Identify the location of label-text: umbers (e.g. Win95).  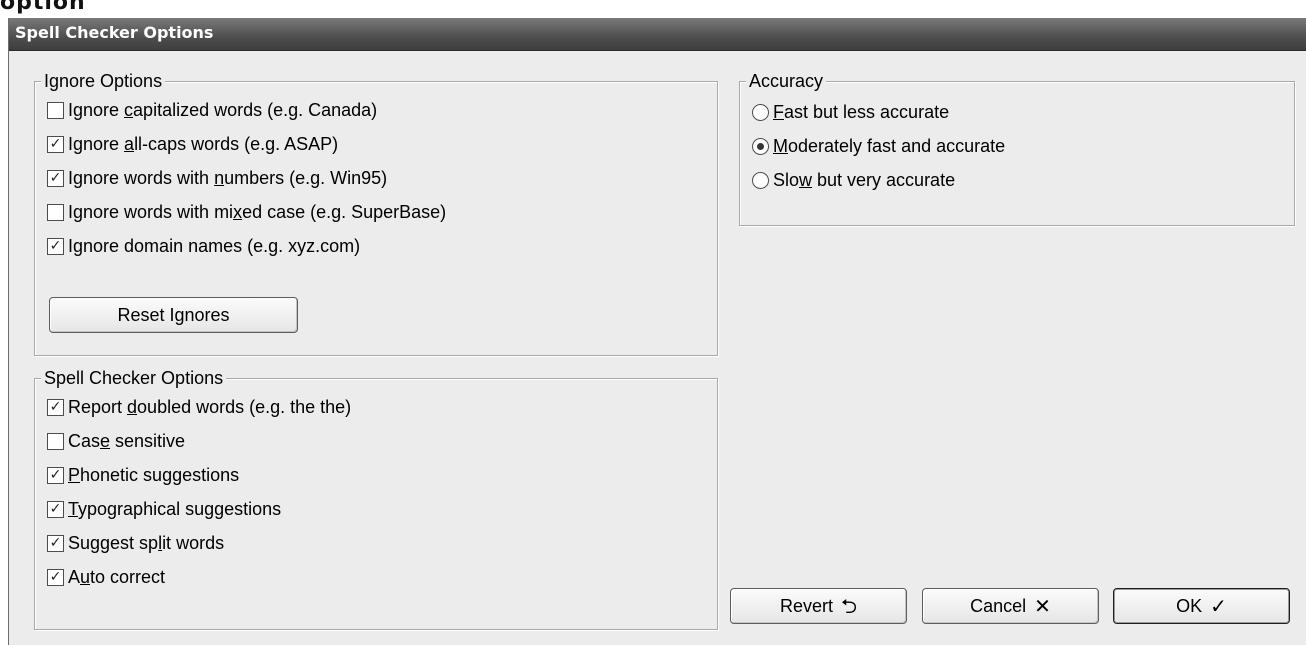
(306, 177).